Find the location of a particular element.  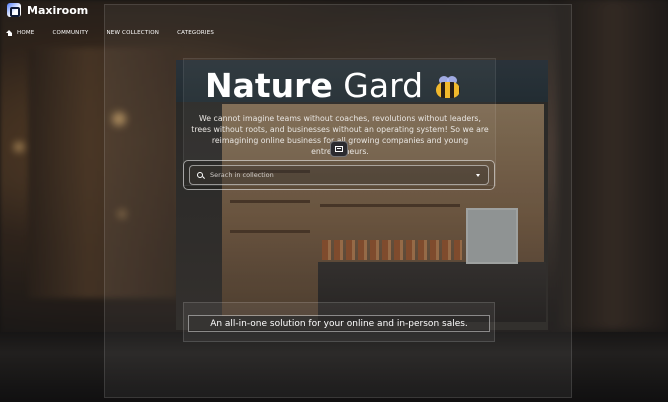

brand: Maxiroom is located at coordinates (47, 10).